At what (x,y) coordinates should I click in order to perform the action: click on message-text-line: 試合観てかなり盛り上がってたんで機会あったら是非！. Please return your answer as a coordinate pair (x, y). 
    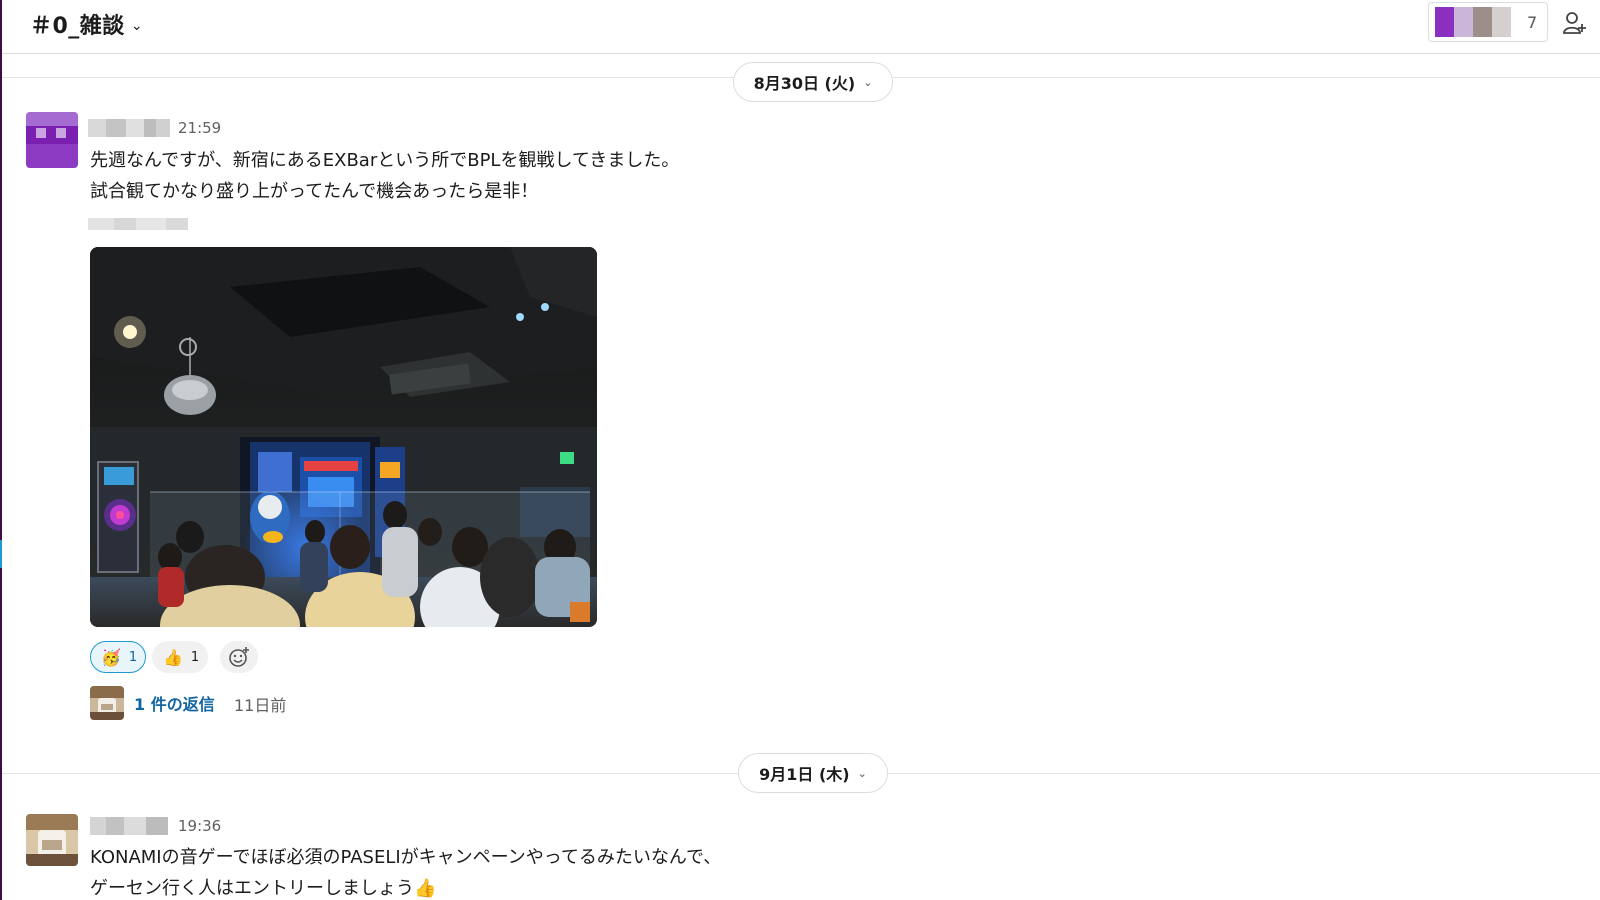
    Looking at the image, I should click on (314, 191).